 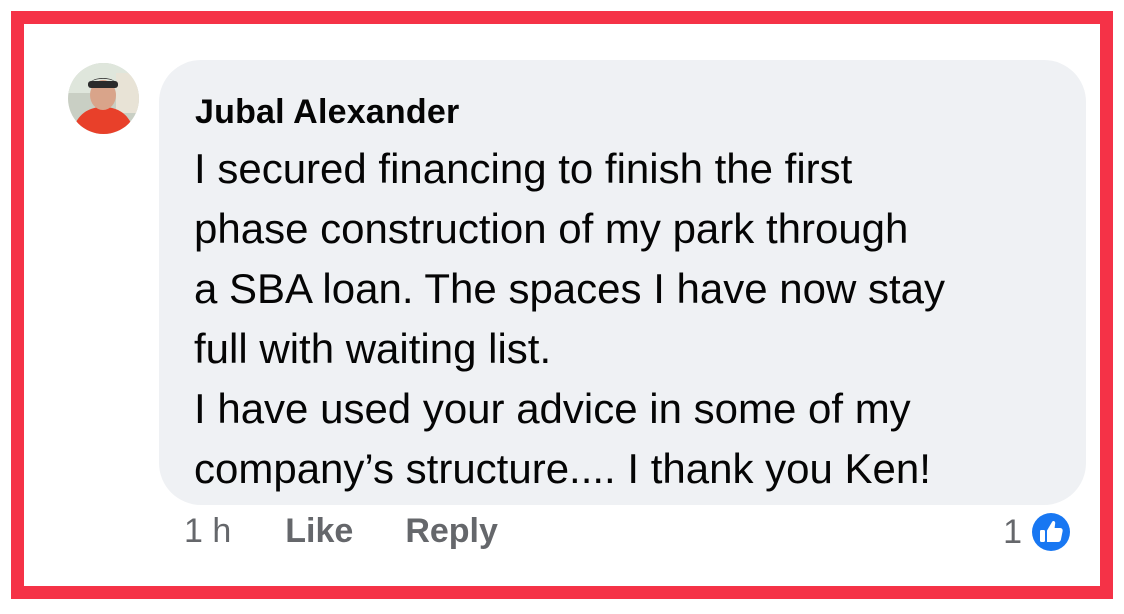 What do you see at coordinates (562, 468) in the screenshot?
I see `comment-text-line: company’s structure.... I thank you Ken!` at bounding box center [562, 468].